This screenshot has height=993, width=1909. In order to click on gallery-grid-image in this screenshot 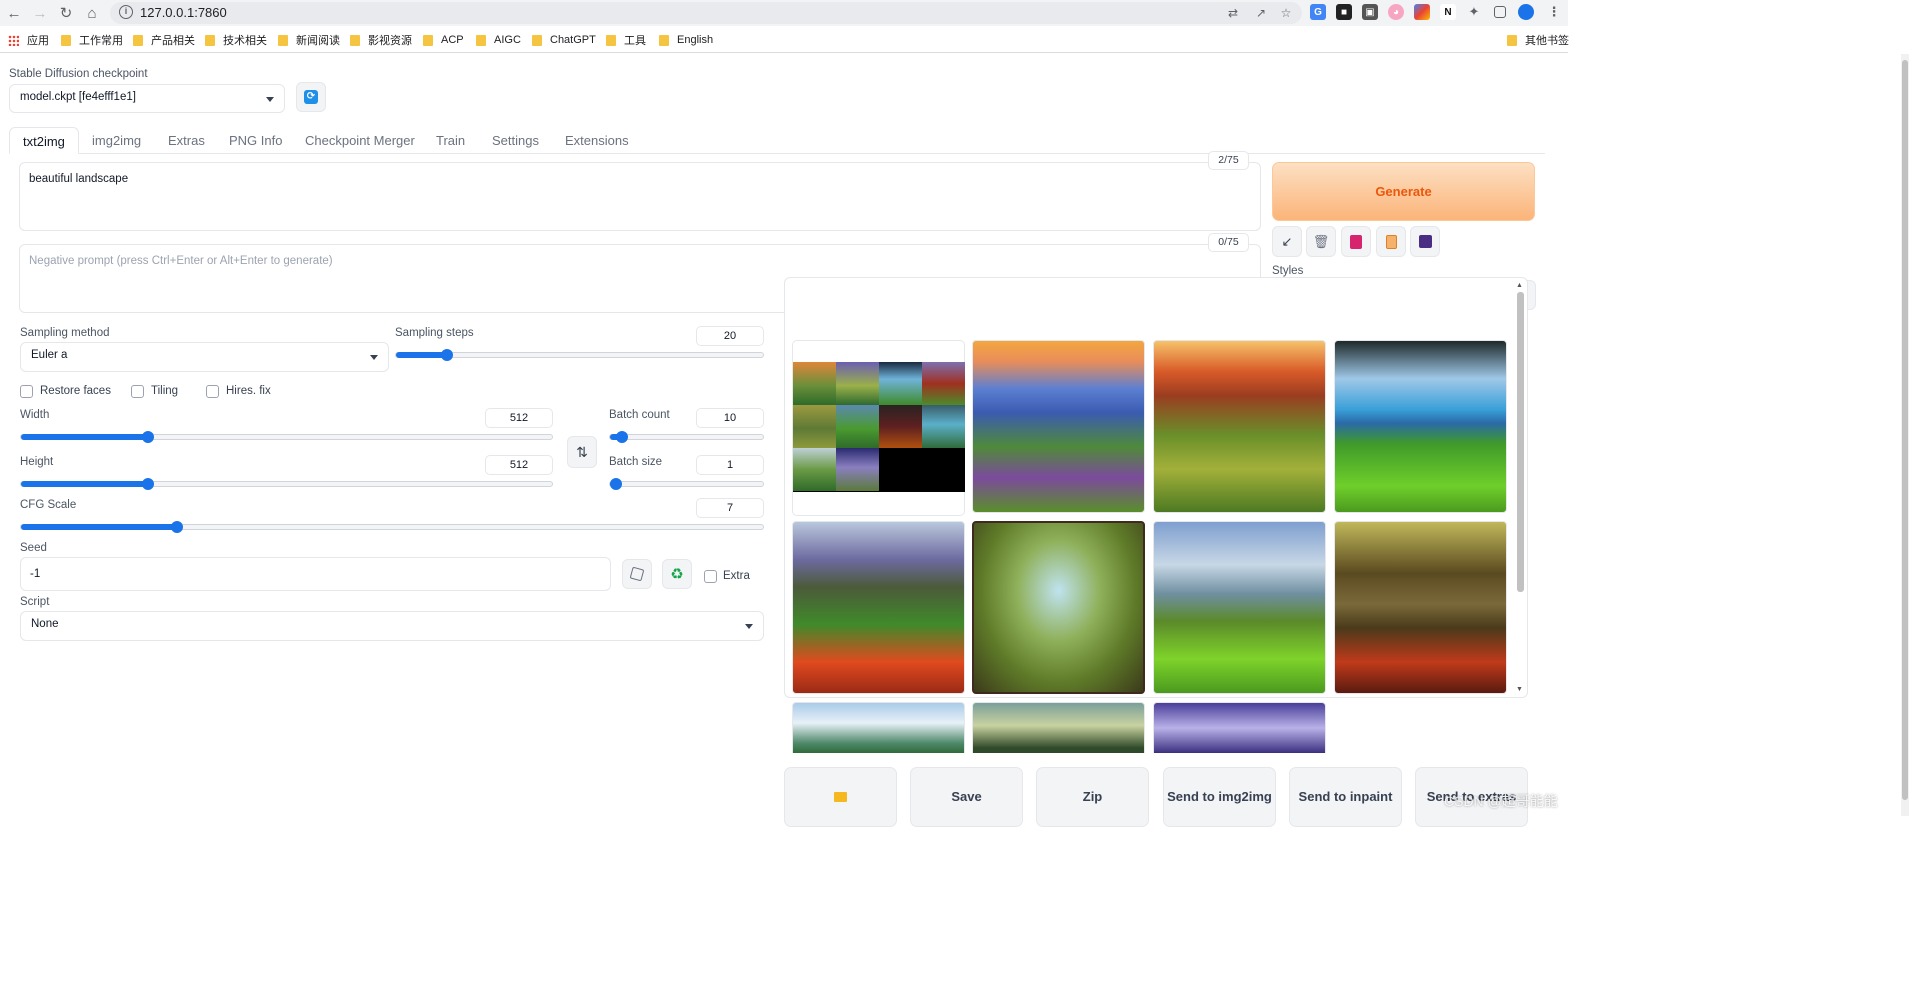, I will do `click(878, 428)`.